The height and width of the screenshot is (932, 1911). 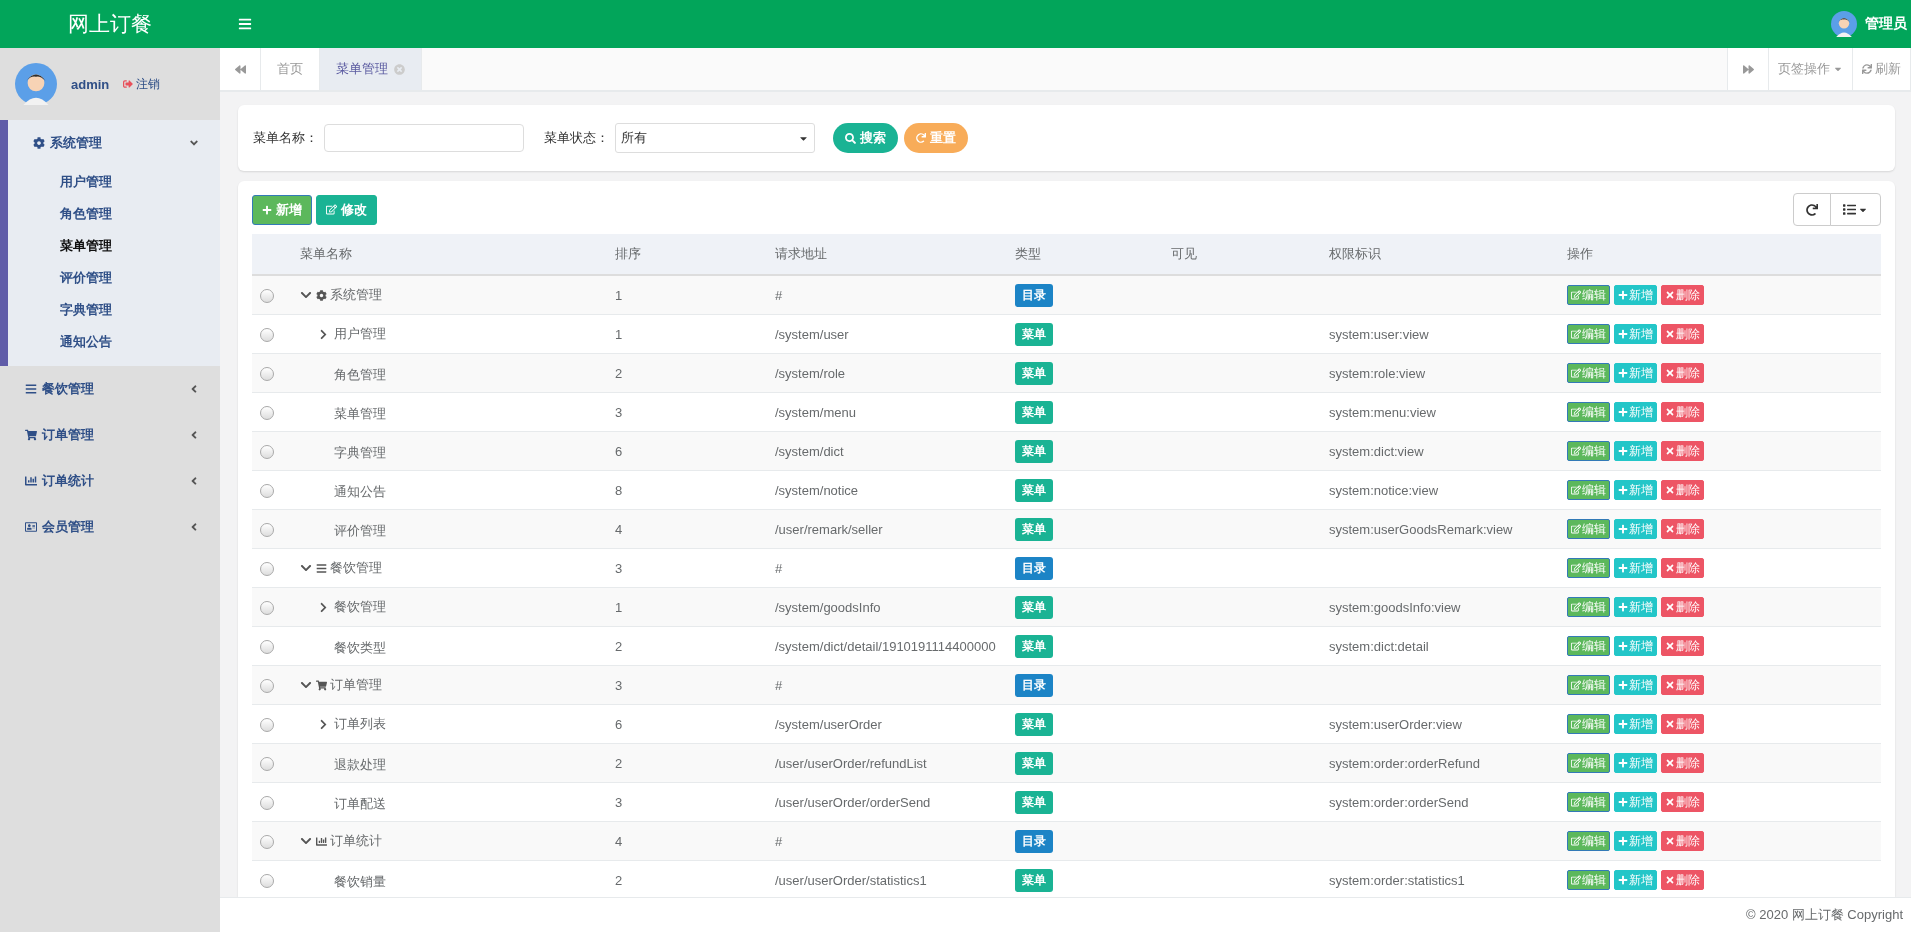 I want to click on scroll-left-button, so click(x=240, y=69).